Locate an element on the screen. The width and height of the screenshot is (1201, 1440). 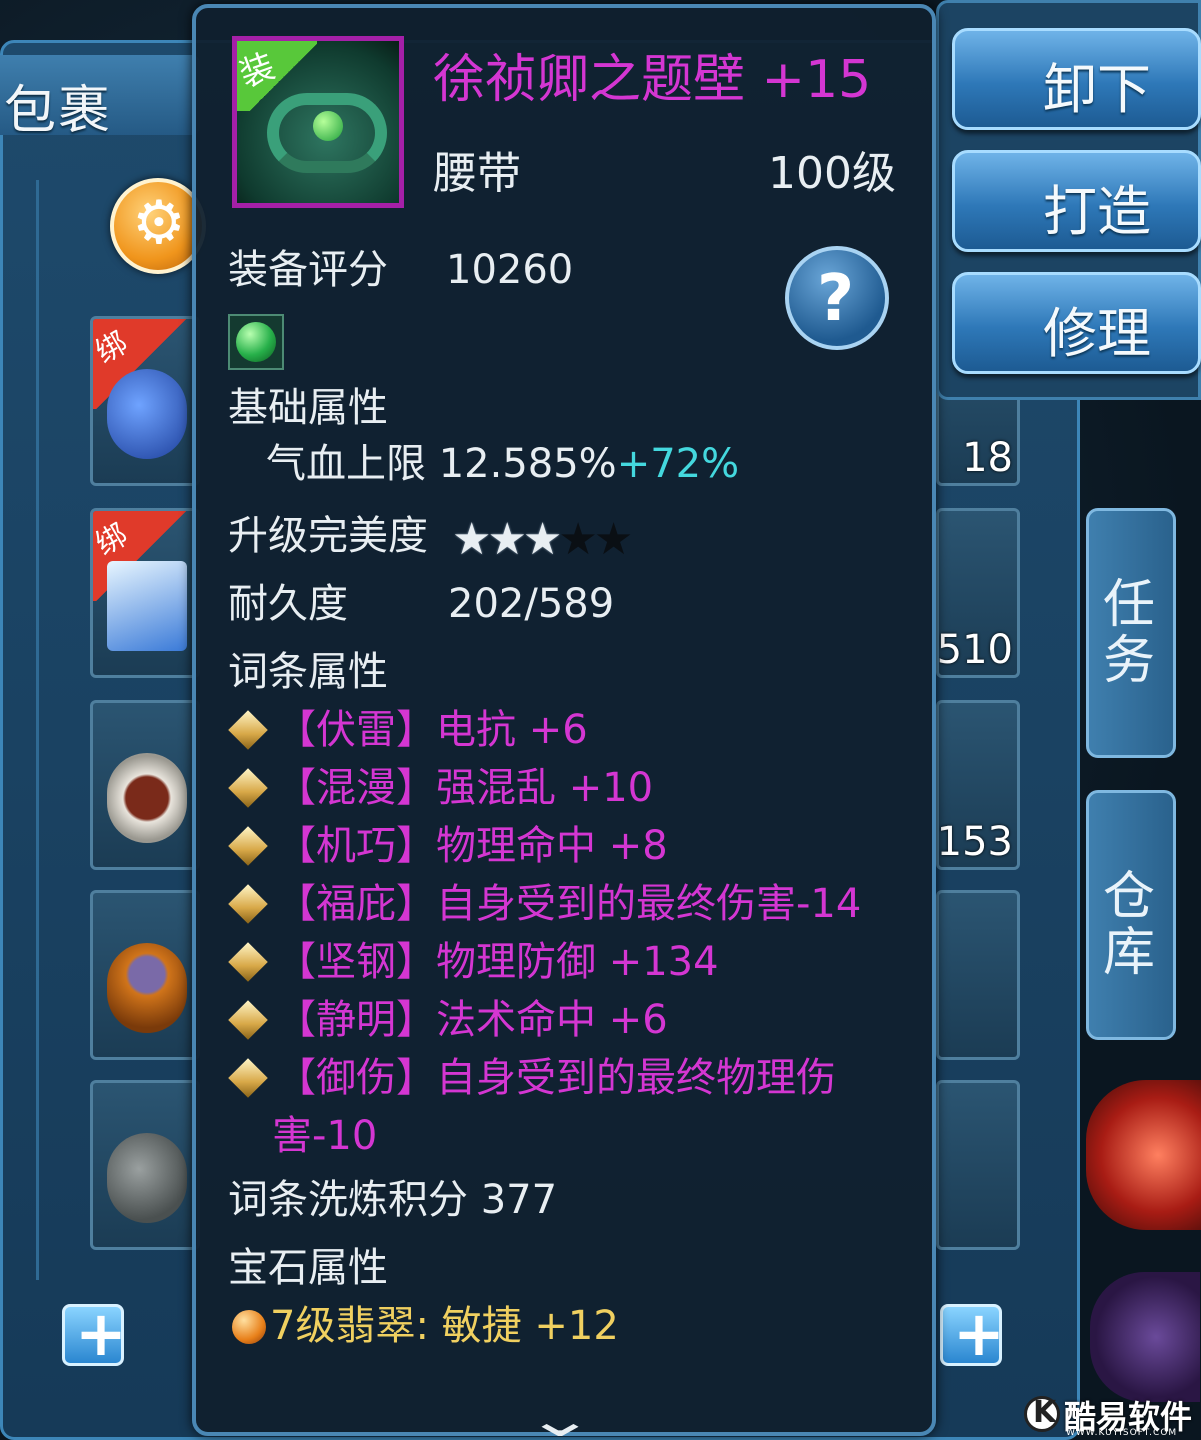
affix-line: 【御伤】自身受到的最终物理伤 is located at coordinates (556, 1078).